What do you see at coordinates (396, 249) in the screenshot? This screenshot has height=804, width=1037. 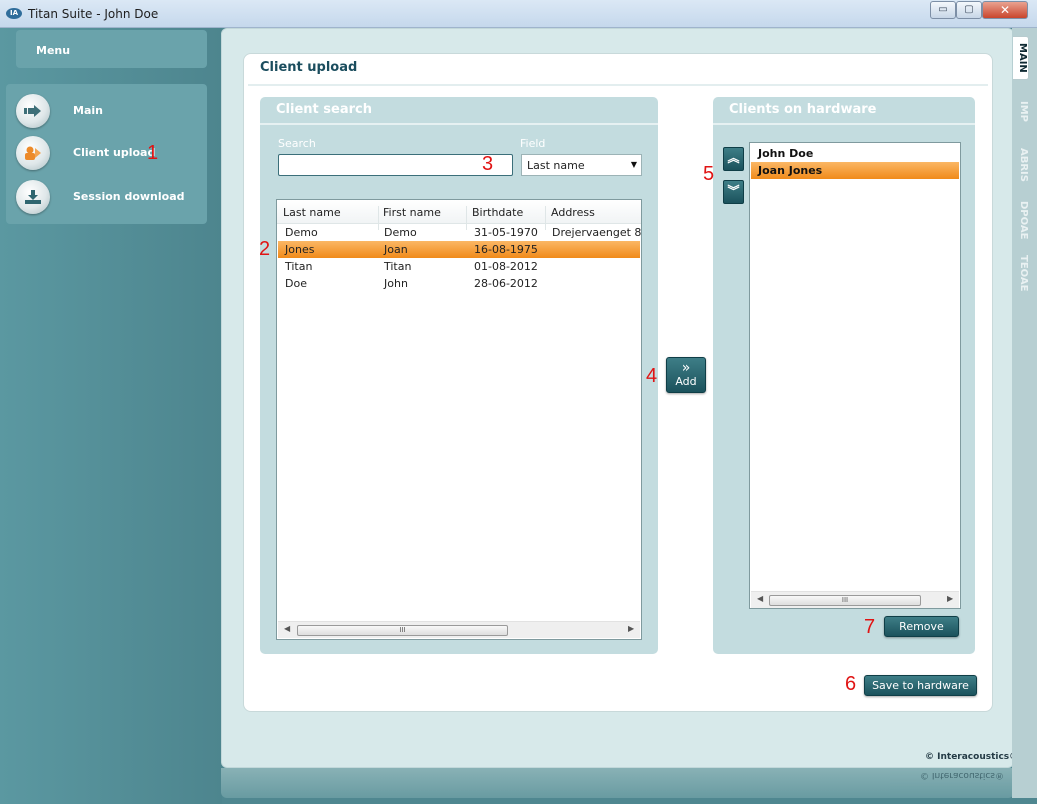 I see `cell-first-name: Joan` at bounding box center [396, 249].